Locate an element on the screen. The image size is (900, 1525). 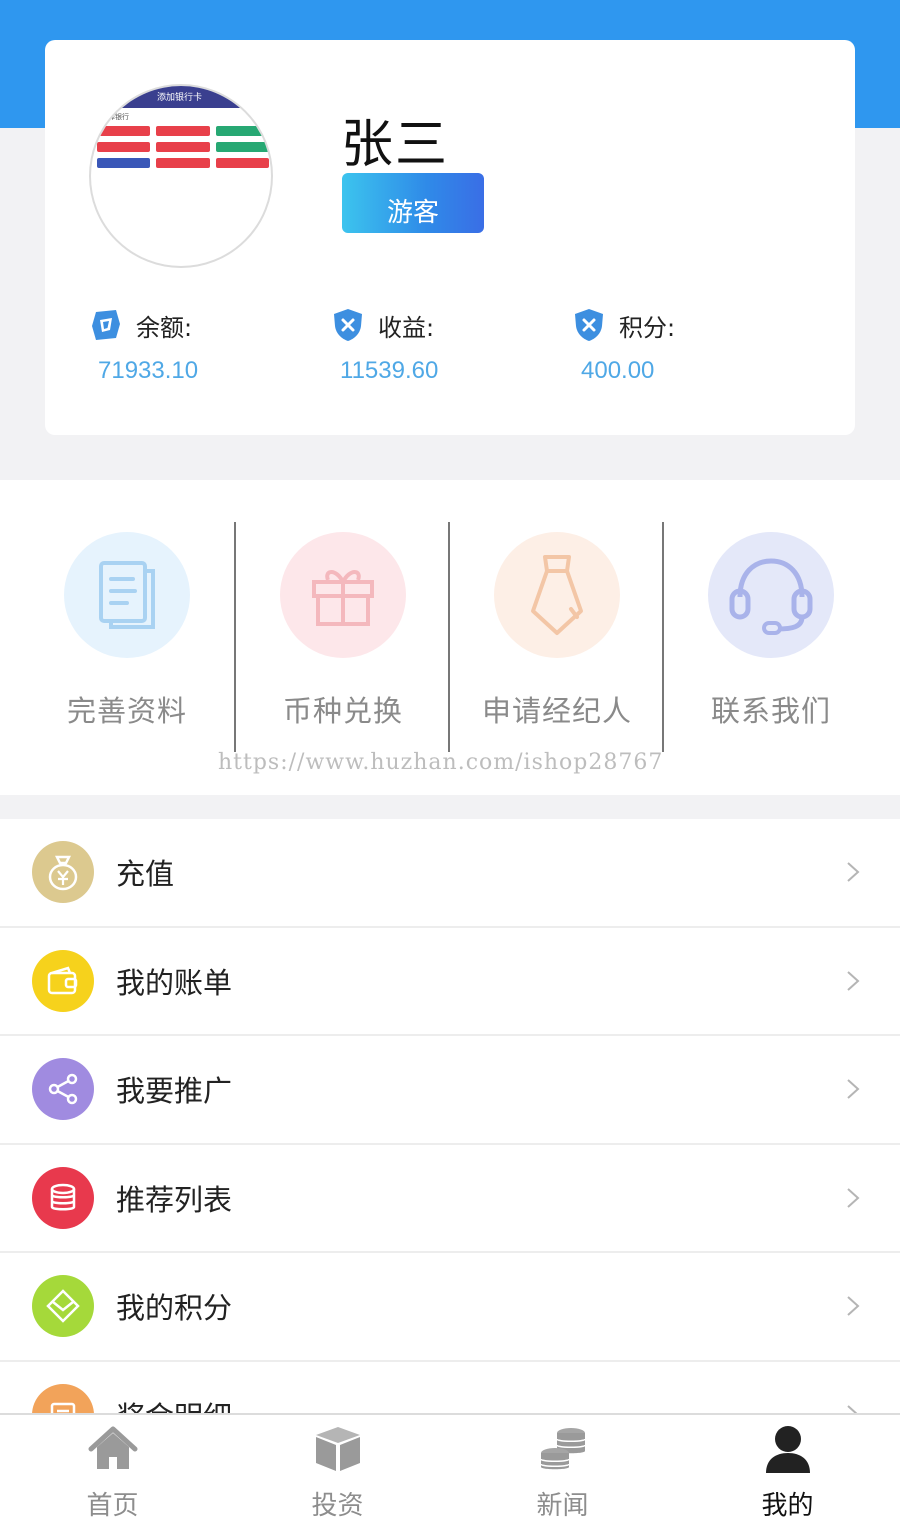
menu-item-bills: 我的账单 is located at coordinates (450, 982).